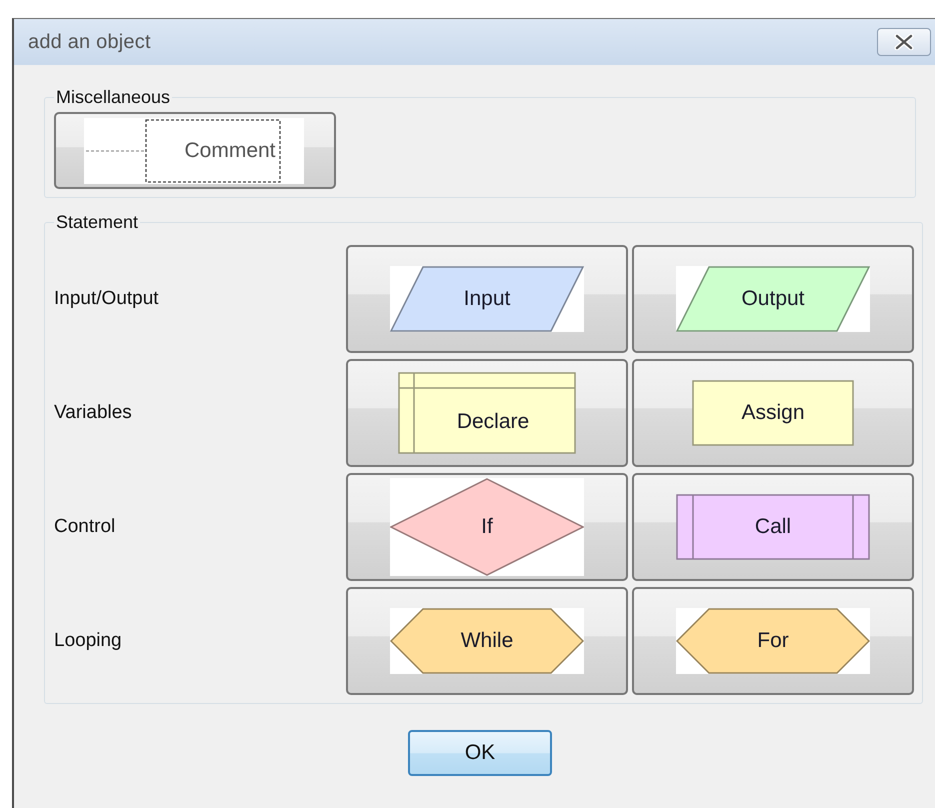 The image size is (935, 808). What do you see at coordinates (89, 42) in the screenshot?
I see `window-title: add an object` at bounding box center [89, 42].